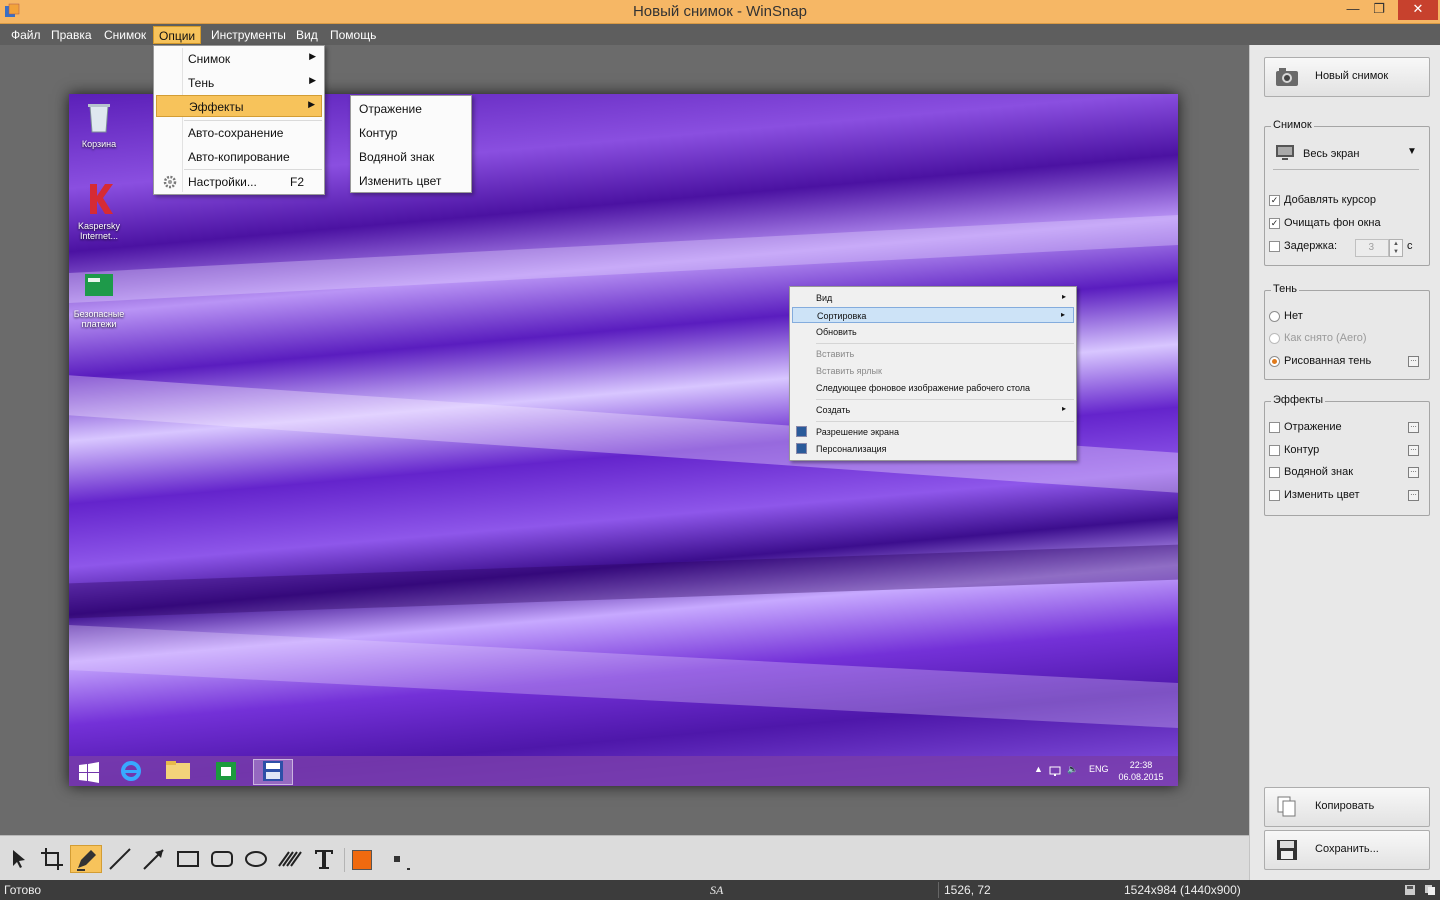 The height and width of the screenshot is (900, 1440). I want to click on text-tool-icon, so click(324, 859).